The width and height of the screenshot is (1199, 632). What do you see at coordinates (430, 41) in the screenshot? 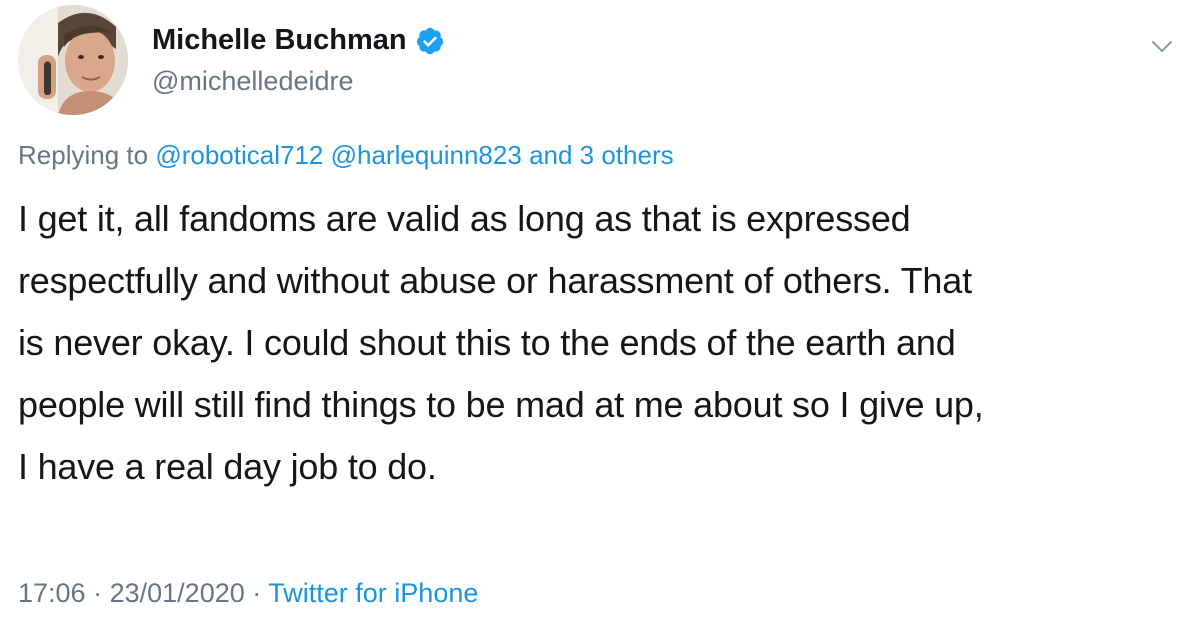
I see `verified-badge-icon` at bounding box center [430, 41].